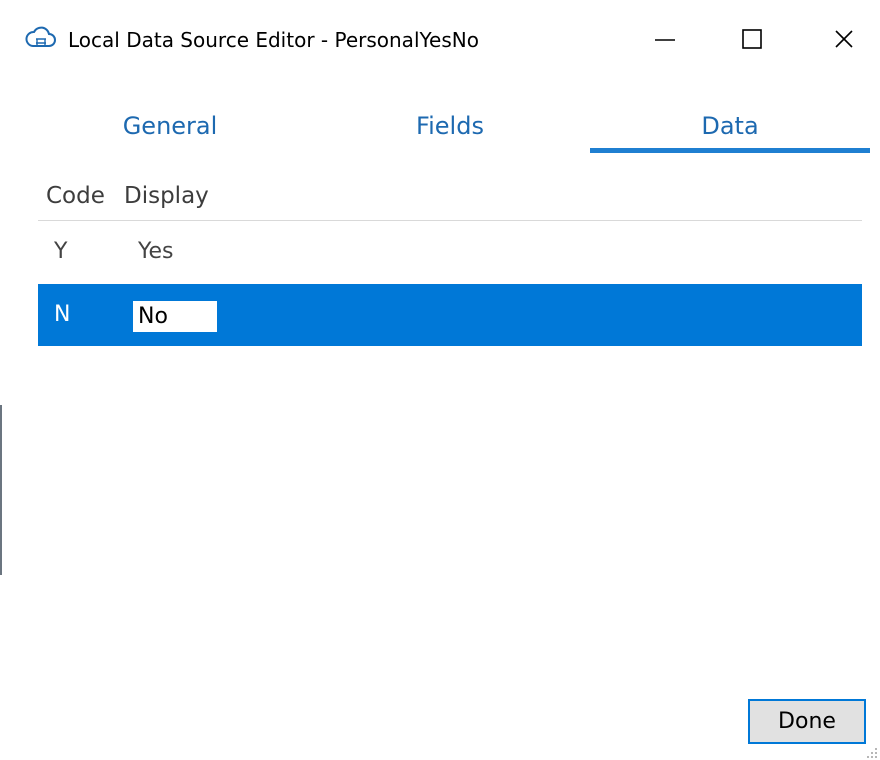 Image resolution: width=880 pixels, height=760 pixels. Describe the element at coordinates (60, 251) in the screenshot. I see `cell-code: Y` at that location.